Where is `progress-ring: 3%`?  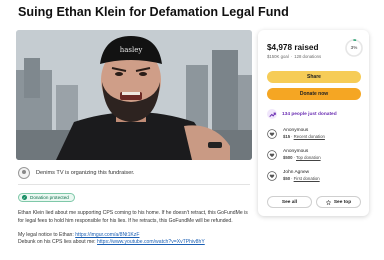
progress-ring: 3% is located at coordinates (354, 48).